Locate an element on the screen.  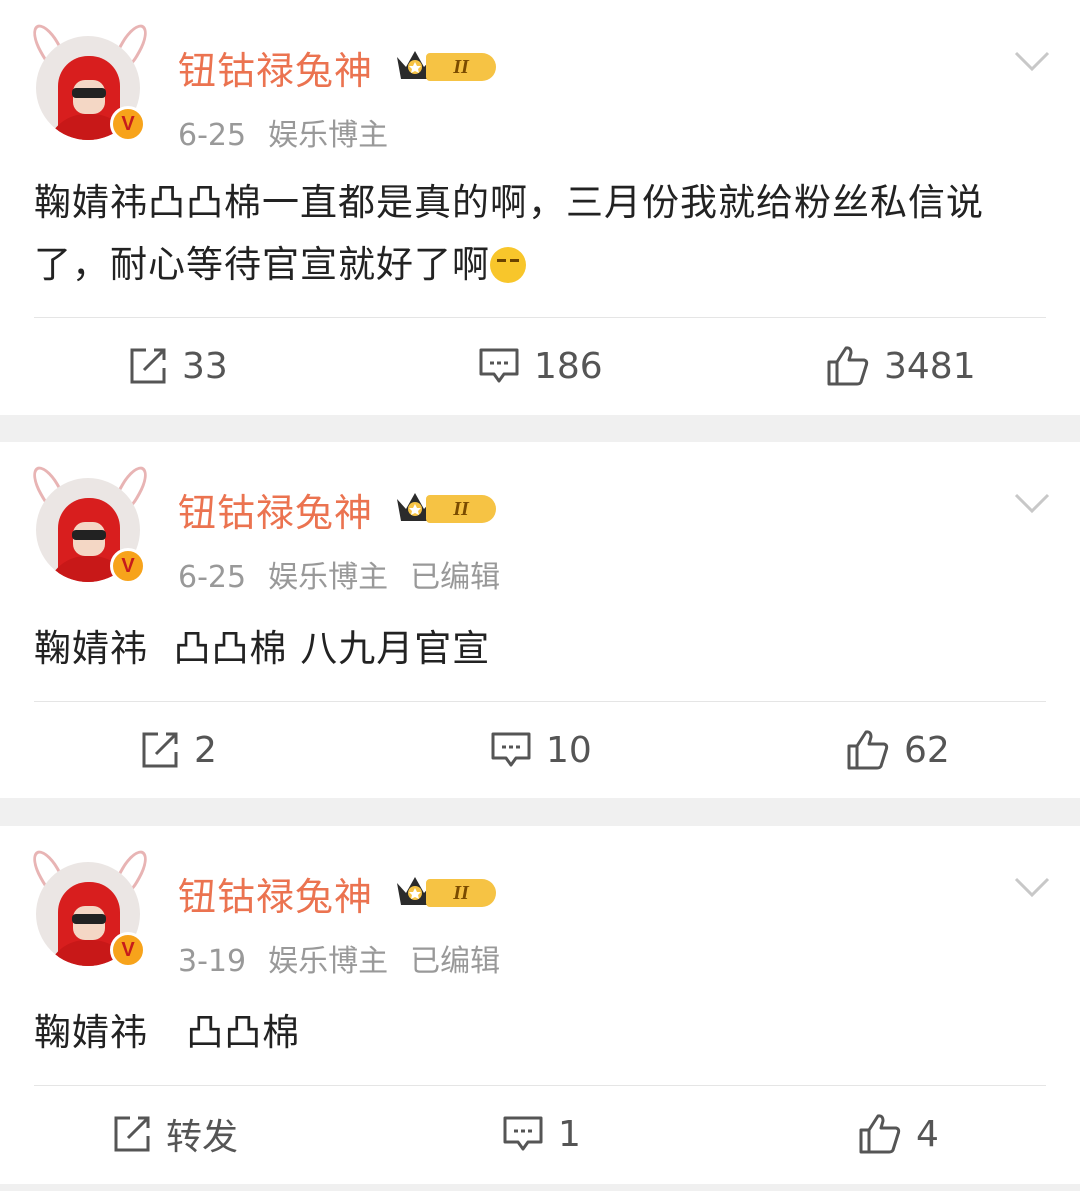
like-button: 3481 is located at coordinates (901, 366).